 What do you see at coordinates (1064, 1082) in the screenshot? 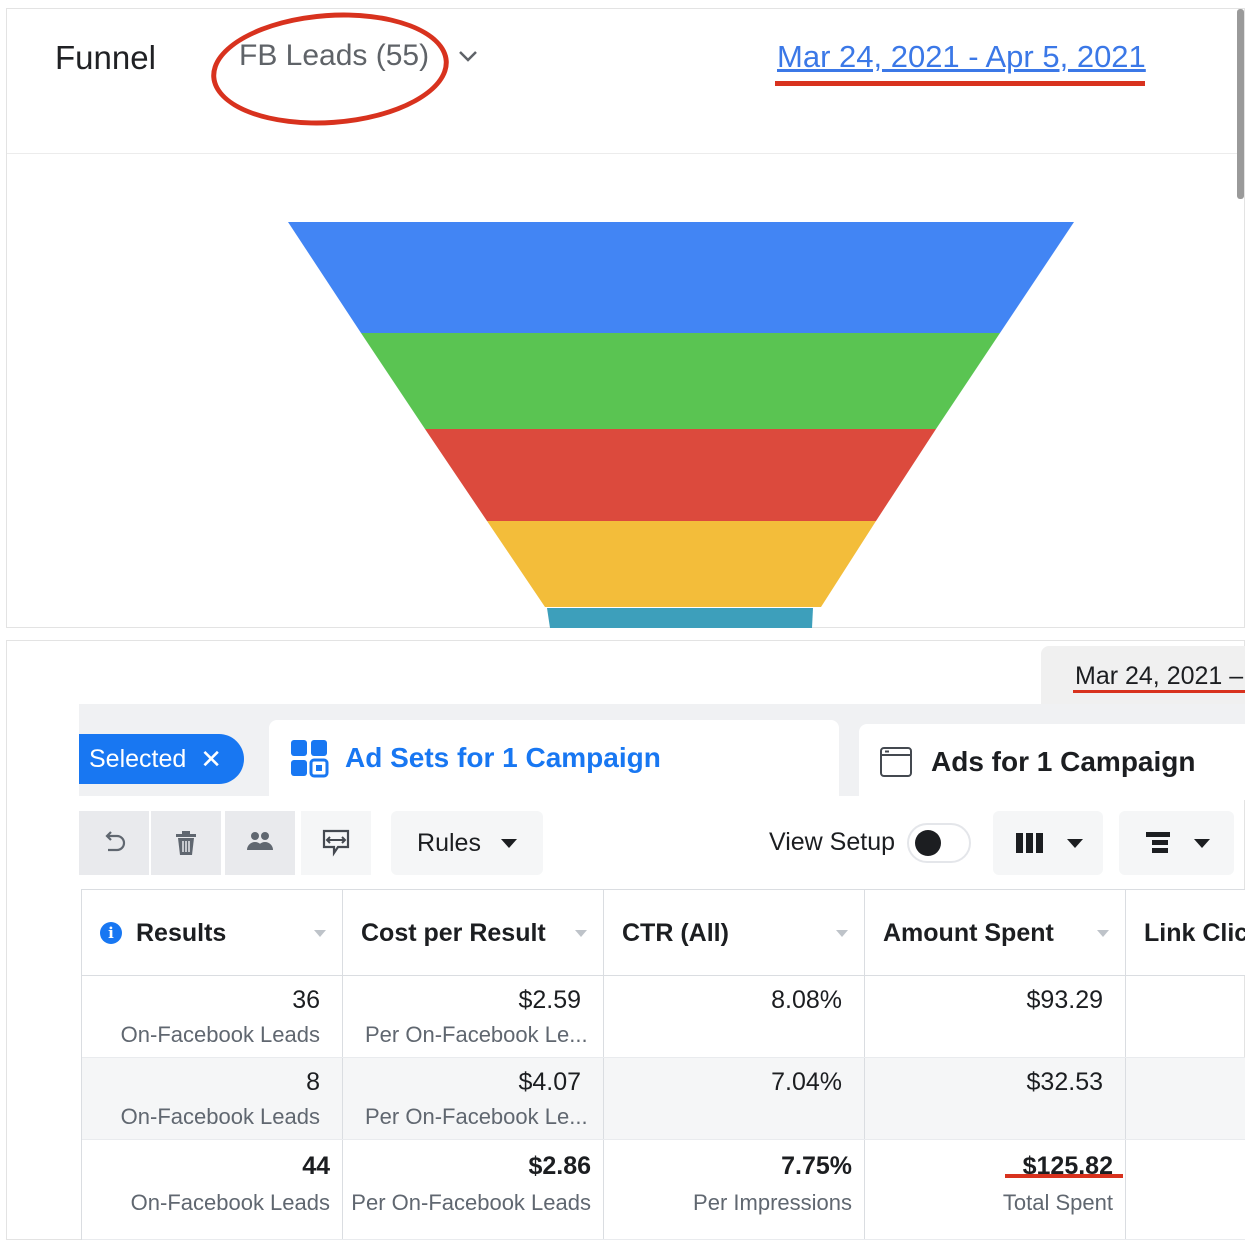
I see `amount-spent-value: $32.53` at bounding box center [1064, 1082].